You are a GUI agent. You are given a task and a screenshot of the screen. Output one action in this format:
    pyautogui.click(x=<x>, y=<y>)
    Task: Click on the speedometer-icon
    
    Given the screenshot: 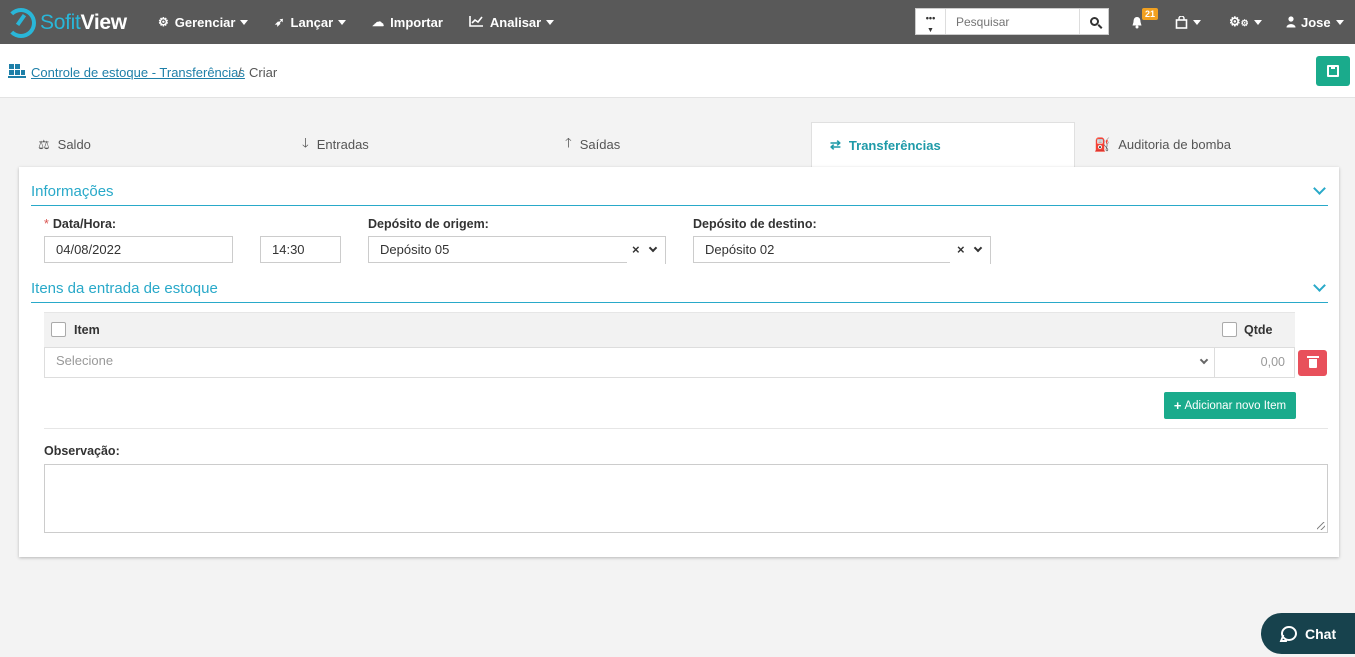 What is the action you would take?
    pyautogui.click(x=21, y=23)
    